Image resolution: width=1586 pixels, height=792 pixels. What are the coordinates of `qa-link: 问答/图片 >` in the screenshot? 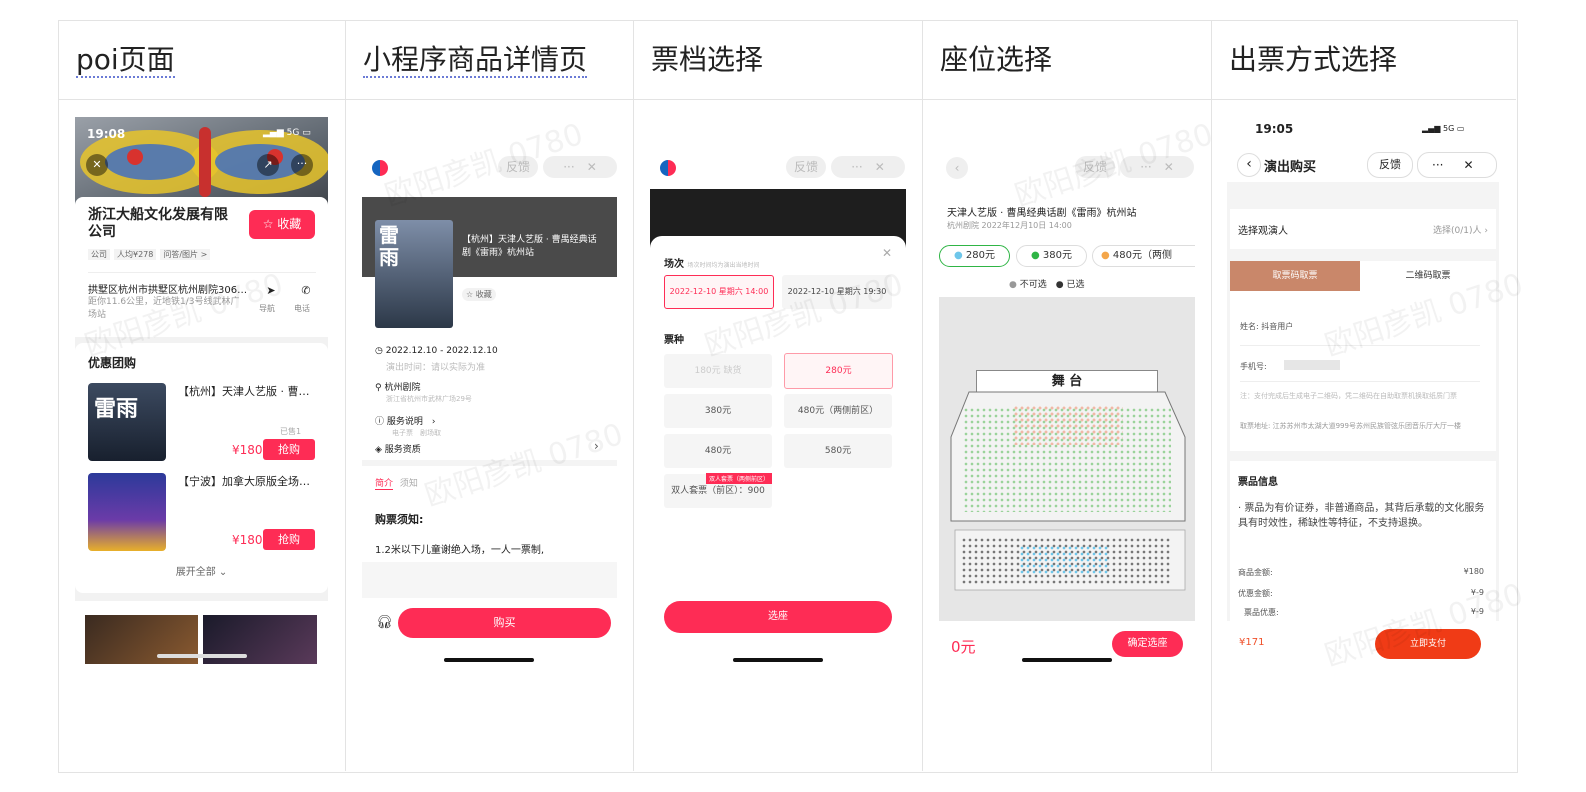 It's located at (185, 254).